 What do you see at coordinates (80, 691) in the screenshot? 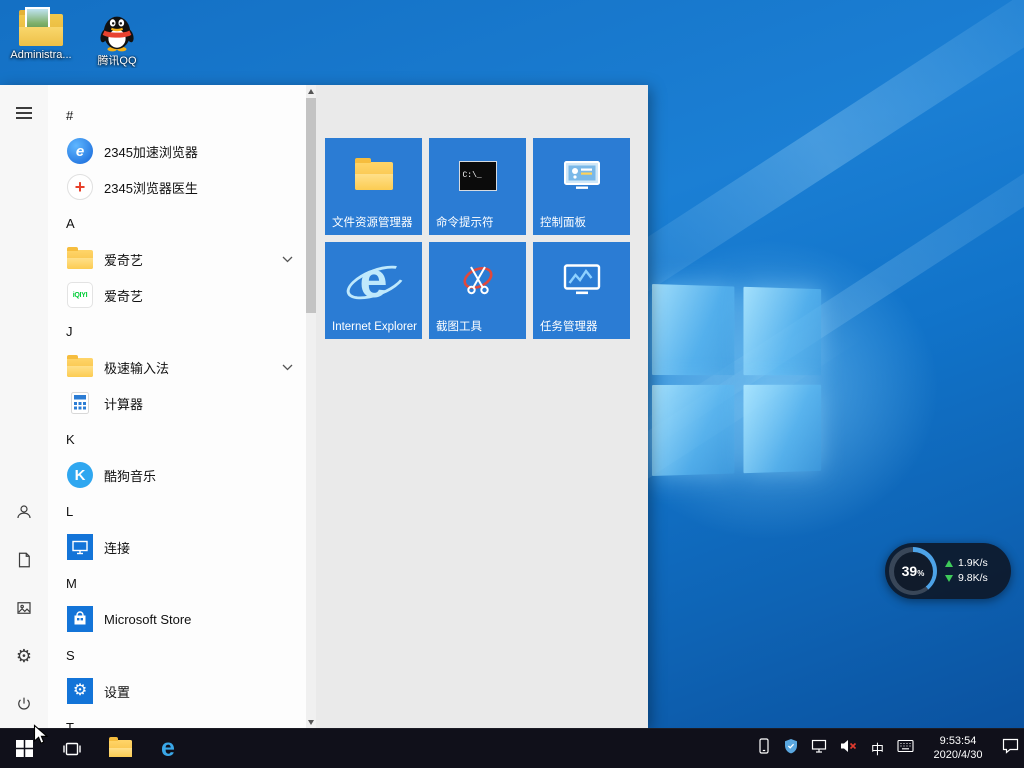
I see `settings-gear-icon: ⚙` at bounding box center [80, 691].